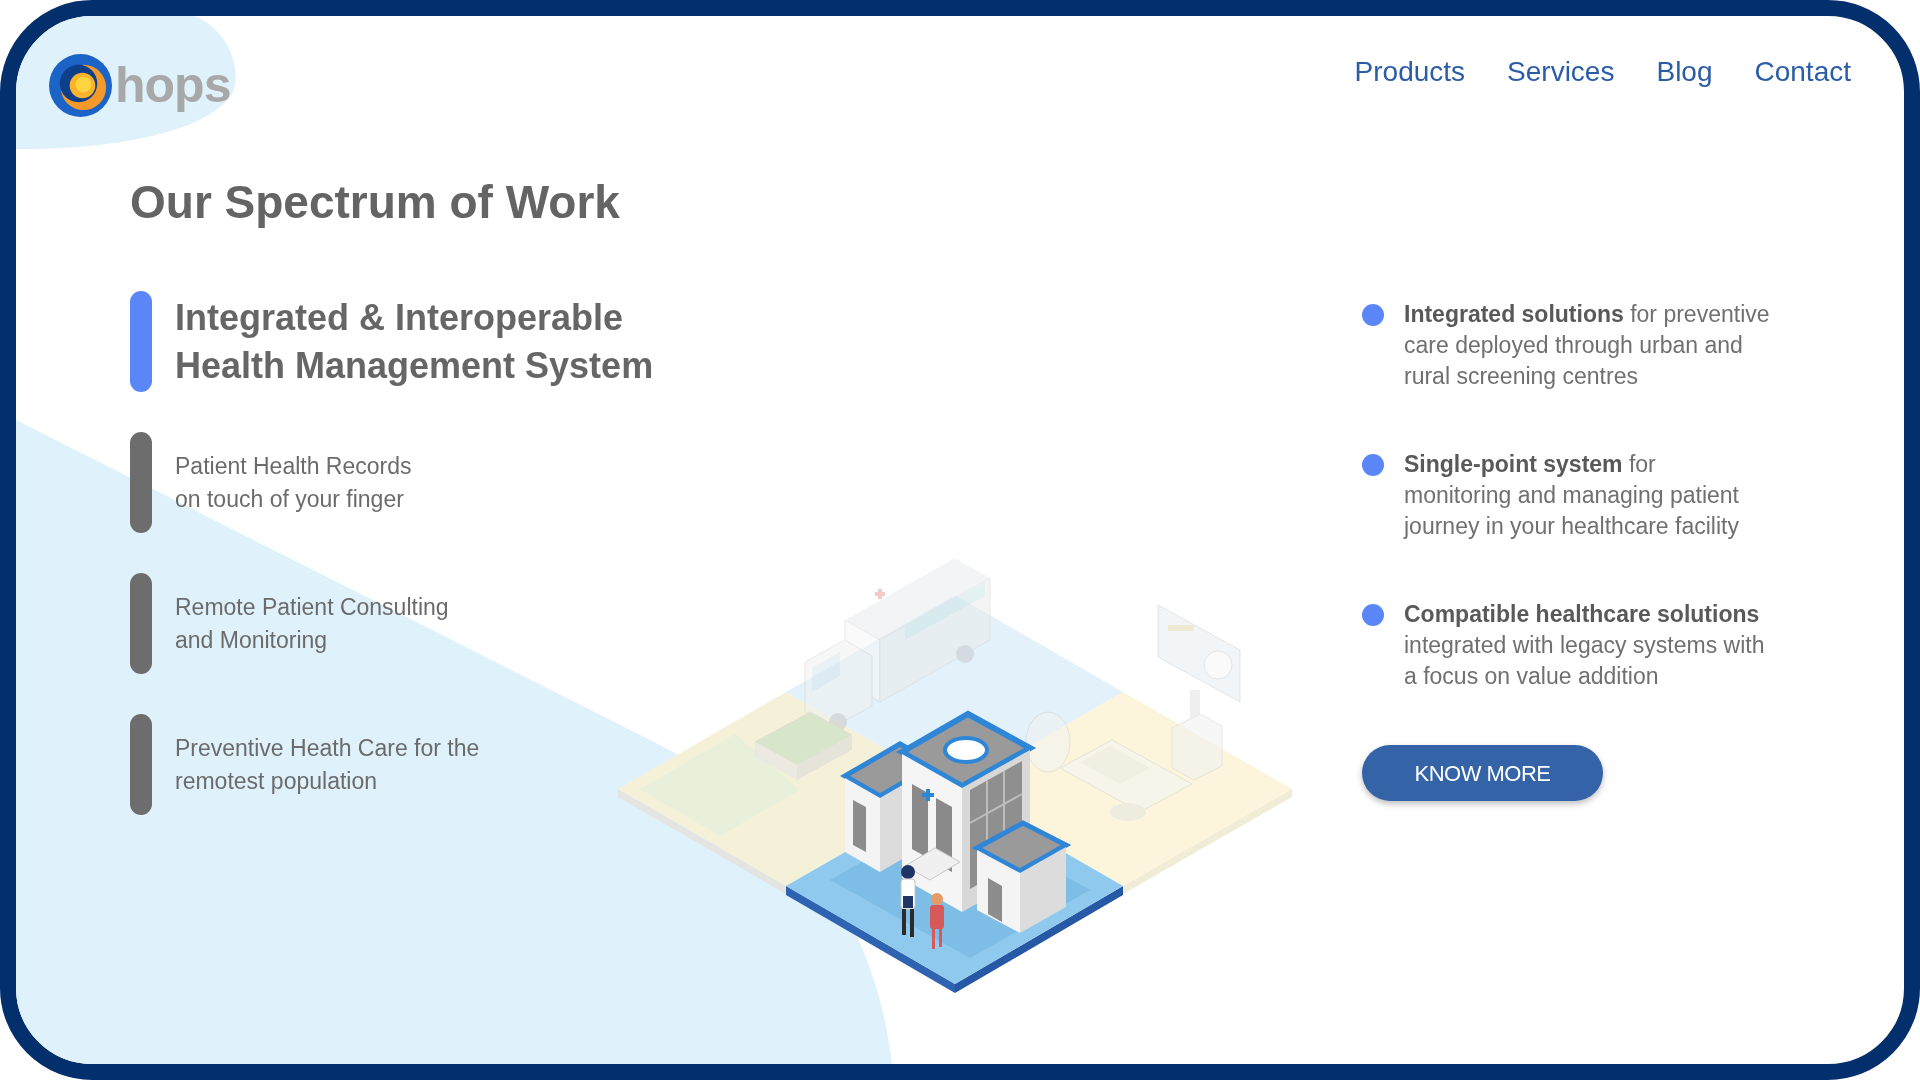 This screenshot has height=1080, width=1920. Describe the element at coordinates (1482, 773) in the screenshot. I see `know-more-button: KNOW MORE` at that location.